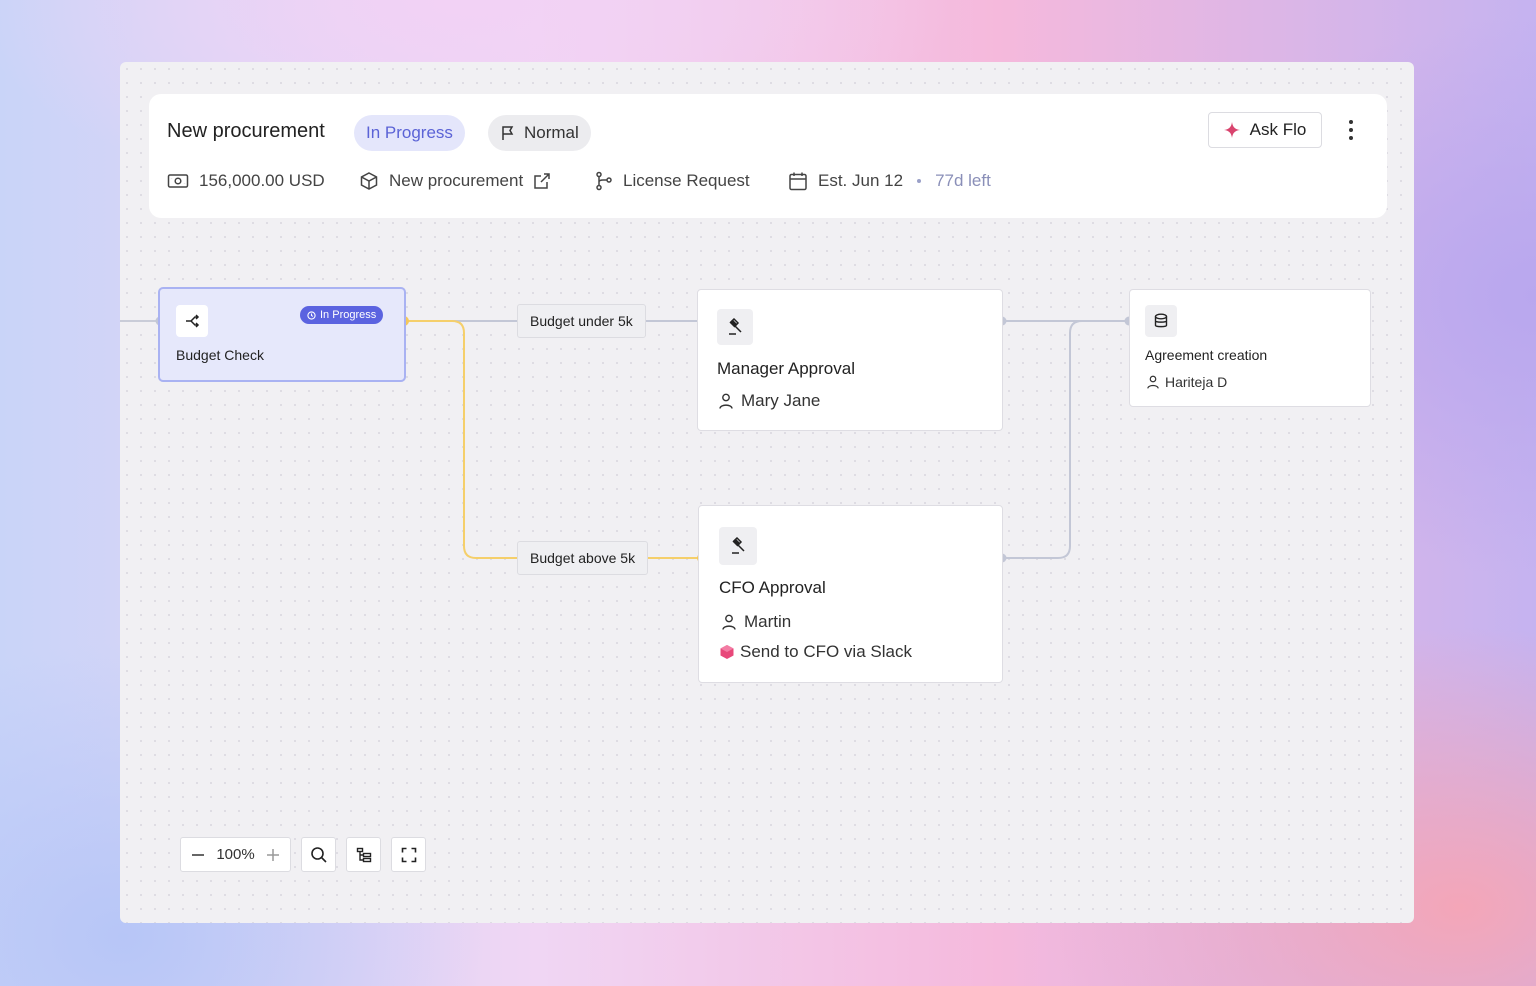 Image resolution: width=1536 pixels, height=986 pixels. Describe the element at coordinates (581, 321) in the screenshot. I see `edge-label-budget-under: Budget under 5k` at that location.